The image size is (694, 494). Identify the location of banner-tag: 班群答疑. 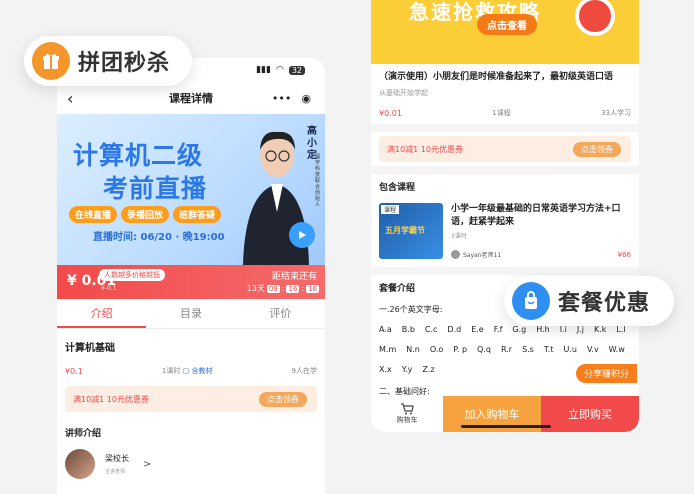
(197, 214).